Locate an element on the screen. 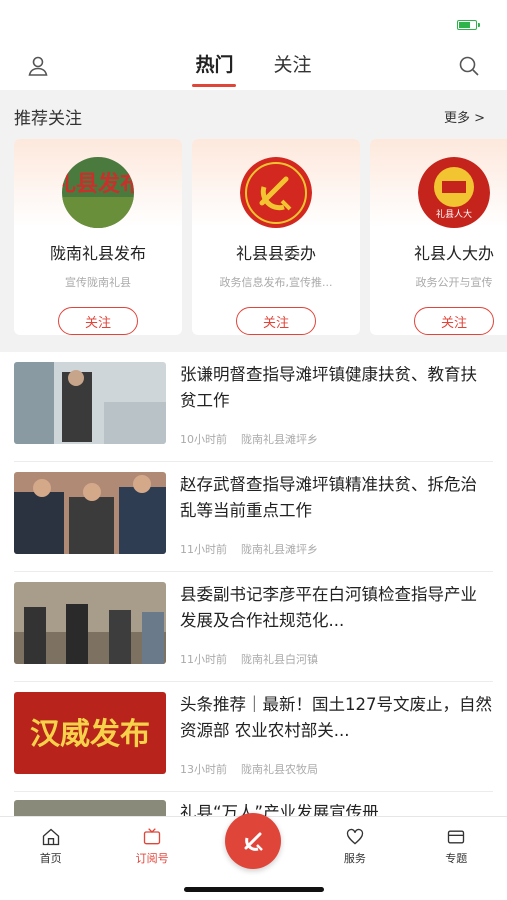  search-icon is located at coordinates (469, 66).